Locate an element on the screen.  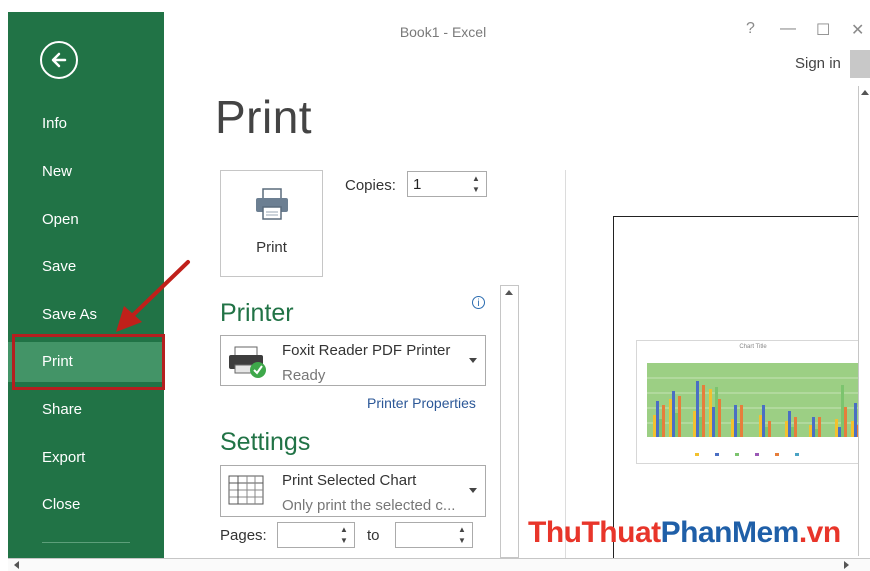
close-icon: ✕ is located at coordinates (857, 30).